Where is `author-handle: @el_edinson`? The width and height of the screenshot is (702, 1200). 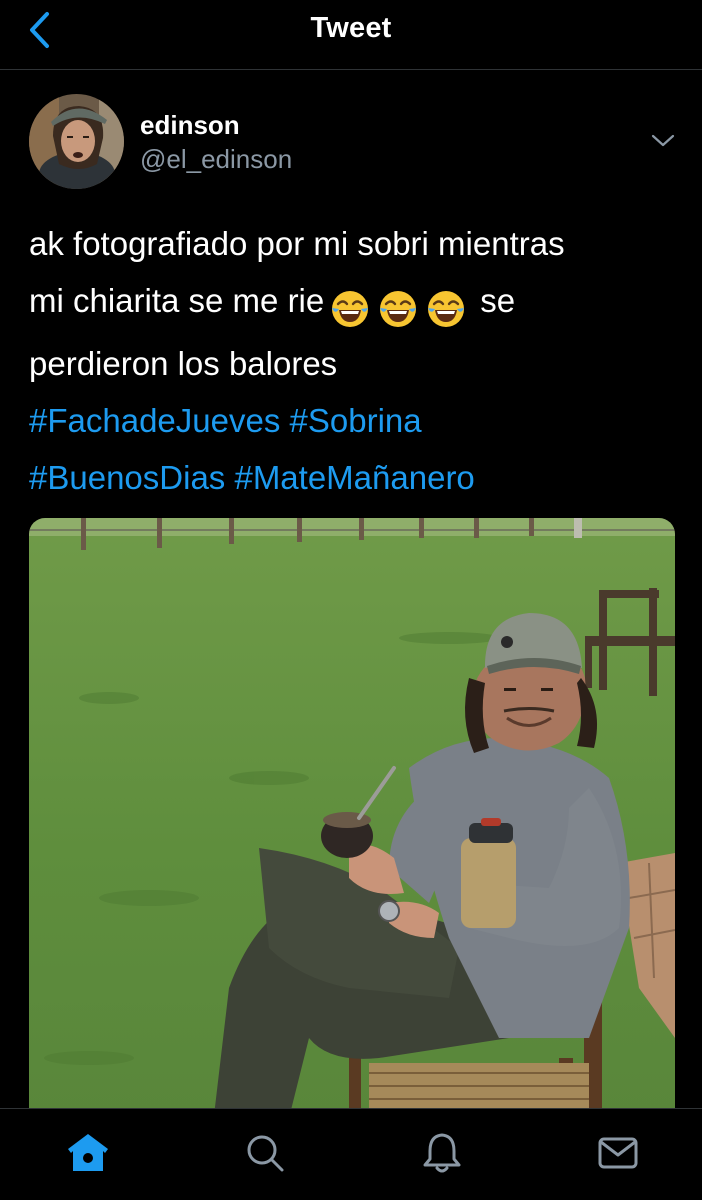
author-handle: @el_edinson is located at coordinates (216, 159).